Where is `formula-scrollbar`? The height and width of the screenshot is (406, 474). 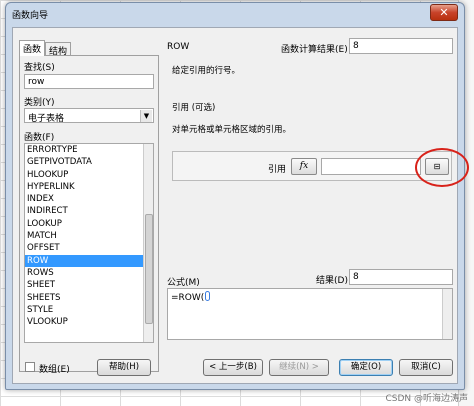
formula-scrollbar is located at coordinates (447, 314).